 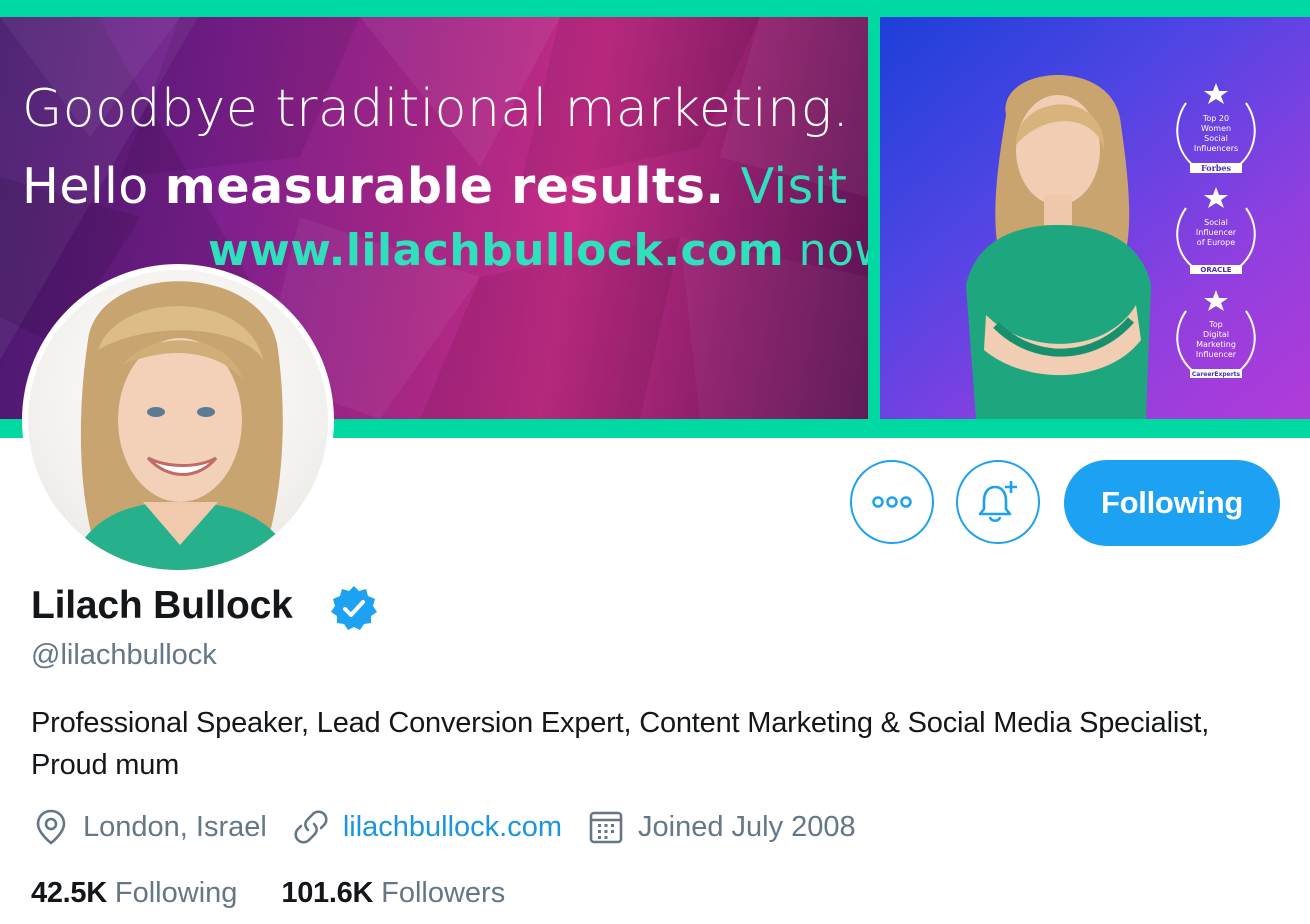 I want to click on profile-stats: 42.5K Following 101.6K Followers, so click(x=290, y=893).